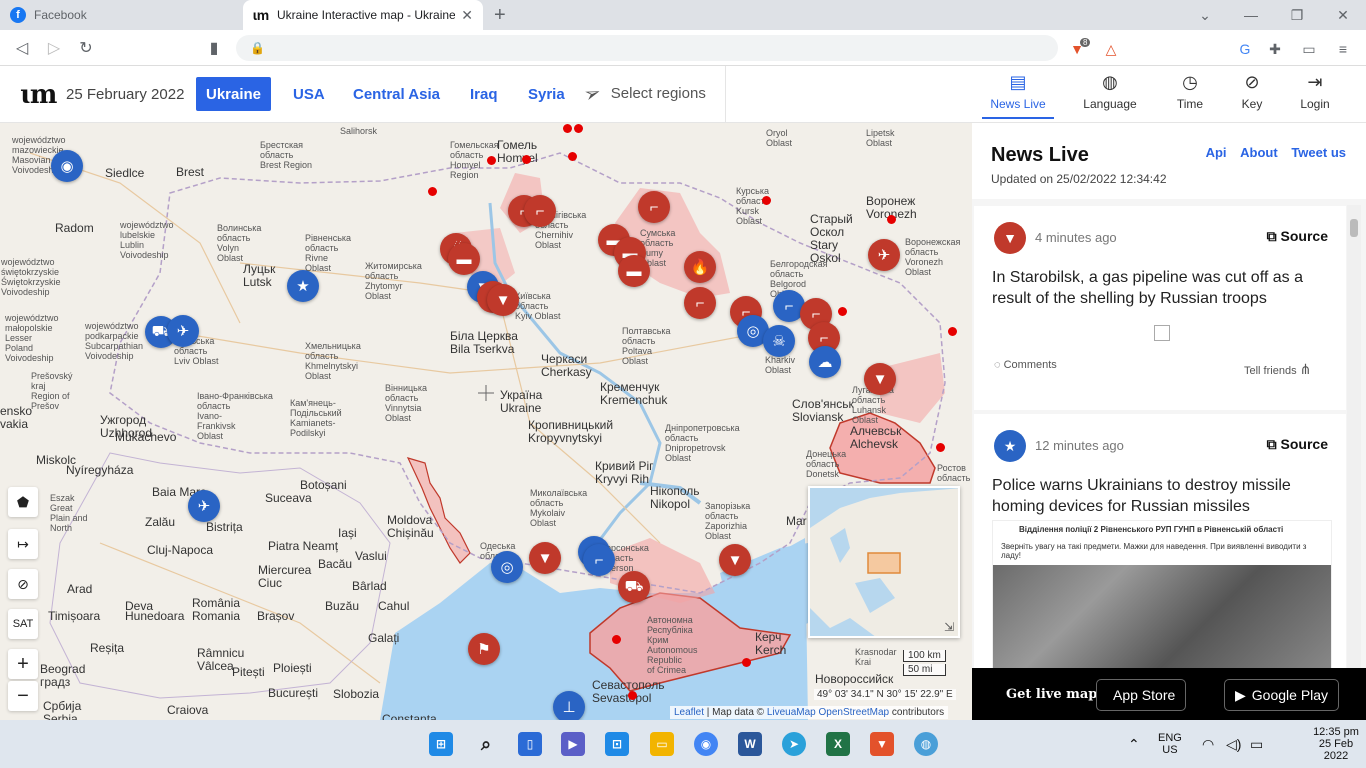  Describe the element at coordinates (1208, 744) in the screenshot. I see `wifi-icon: ◠` at that location.